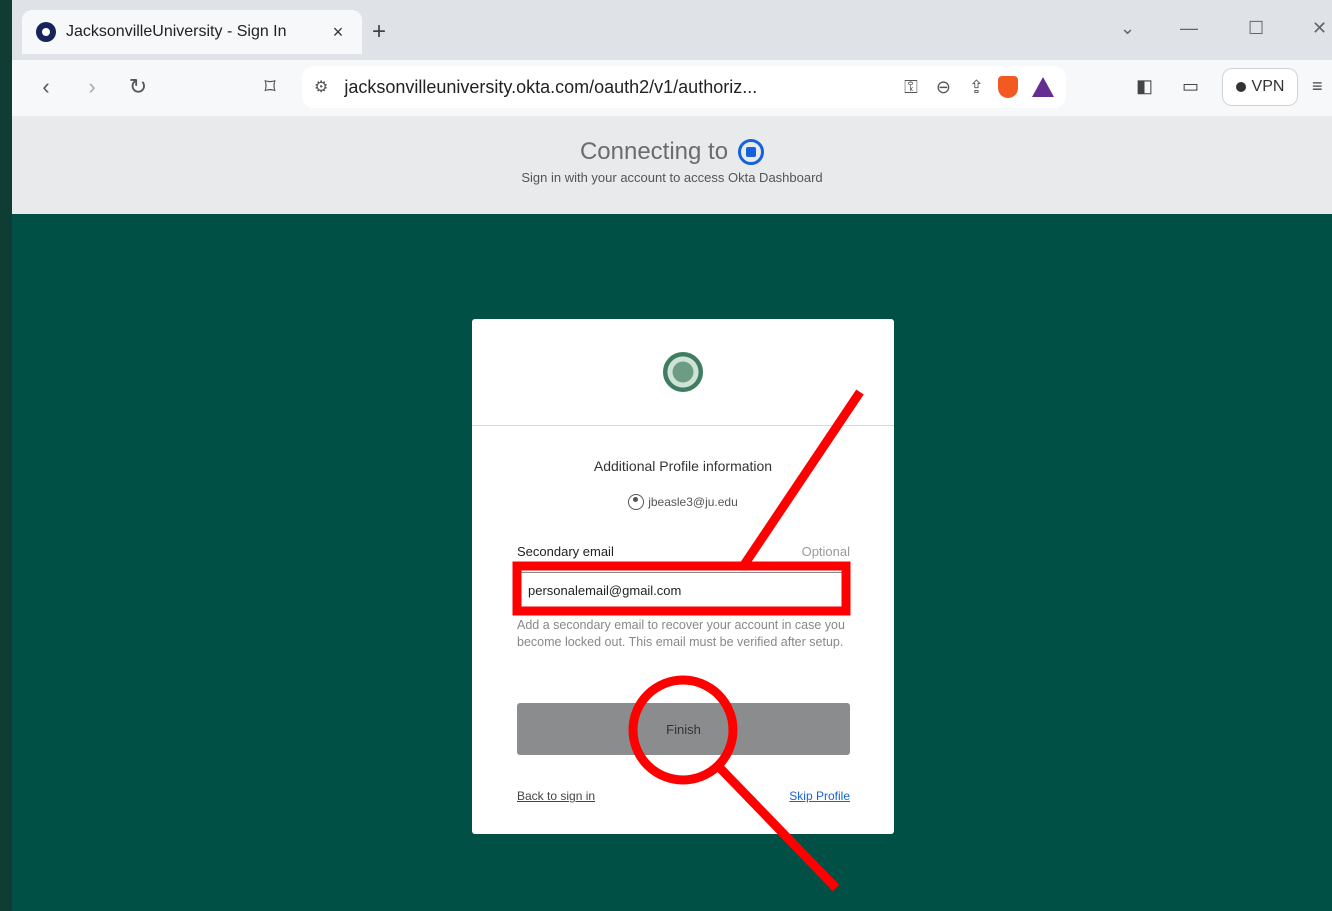 The height and width of the screenshot is (911, 1332). I want to click on new-tab-button: +, so click(379, 32).